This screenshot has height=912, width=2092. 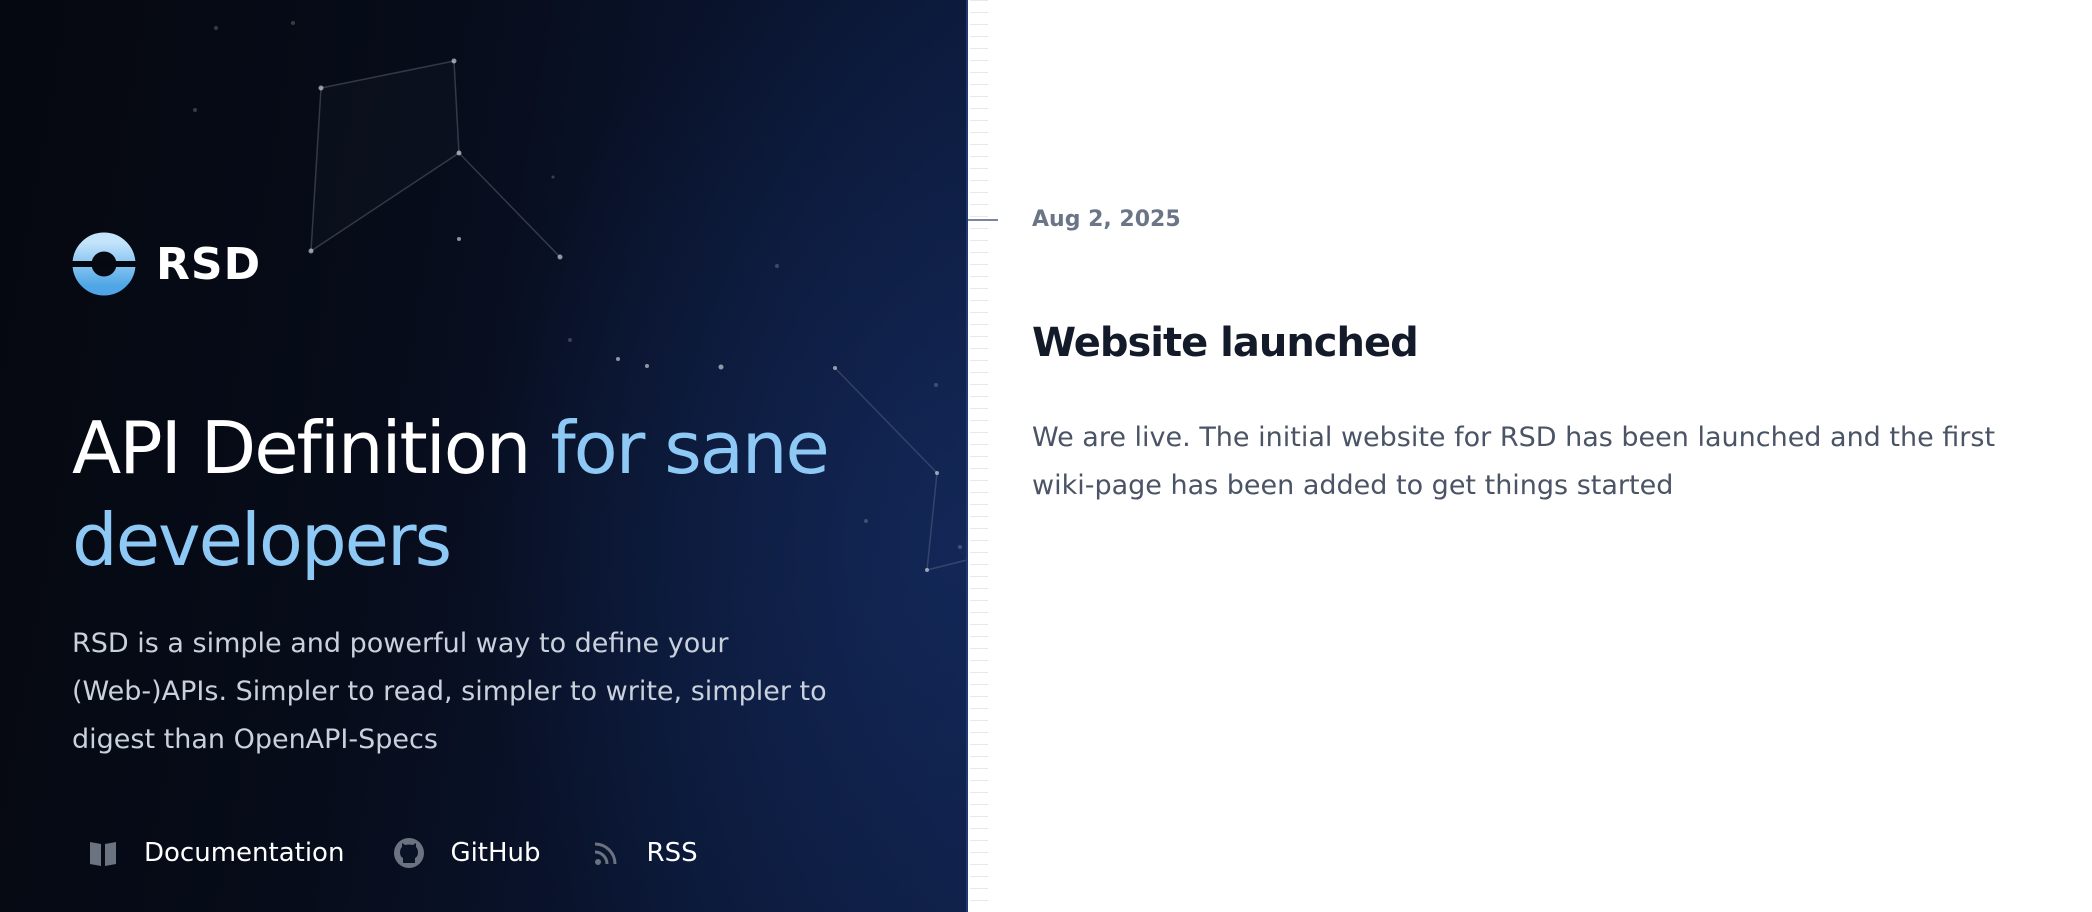 What do you see at coordinates (244, 853) in the screenshot?
I see `documentation-label: Documentation` at bounding box center [244, 853].